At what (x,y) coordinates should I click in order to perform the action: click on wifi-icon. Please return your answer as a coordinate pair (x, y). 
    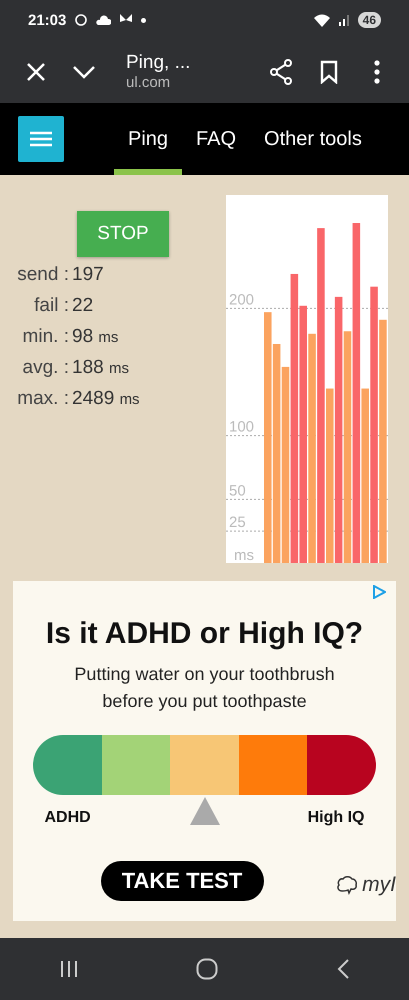
    Looking at the image, I should click on (322, 20).